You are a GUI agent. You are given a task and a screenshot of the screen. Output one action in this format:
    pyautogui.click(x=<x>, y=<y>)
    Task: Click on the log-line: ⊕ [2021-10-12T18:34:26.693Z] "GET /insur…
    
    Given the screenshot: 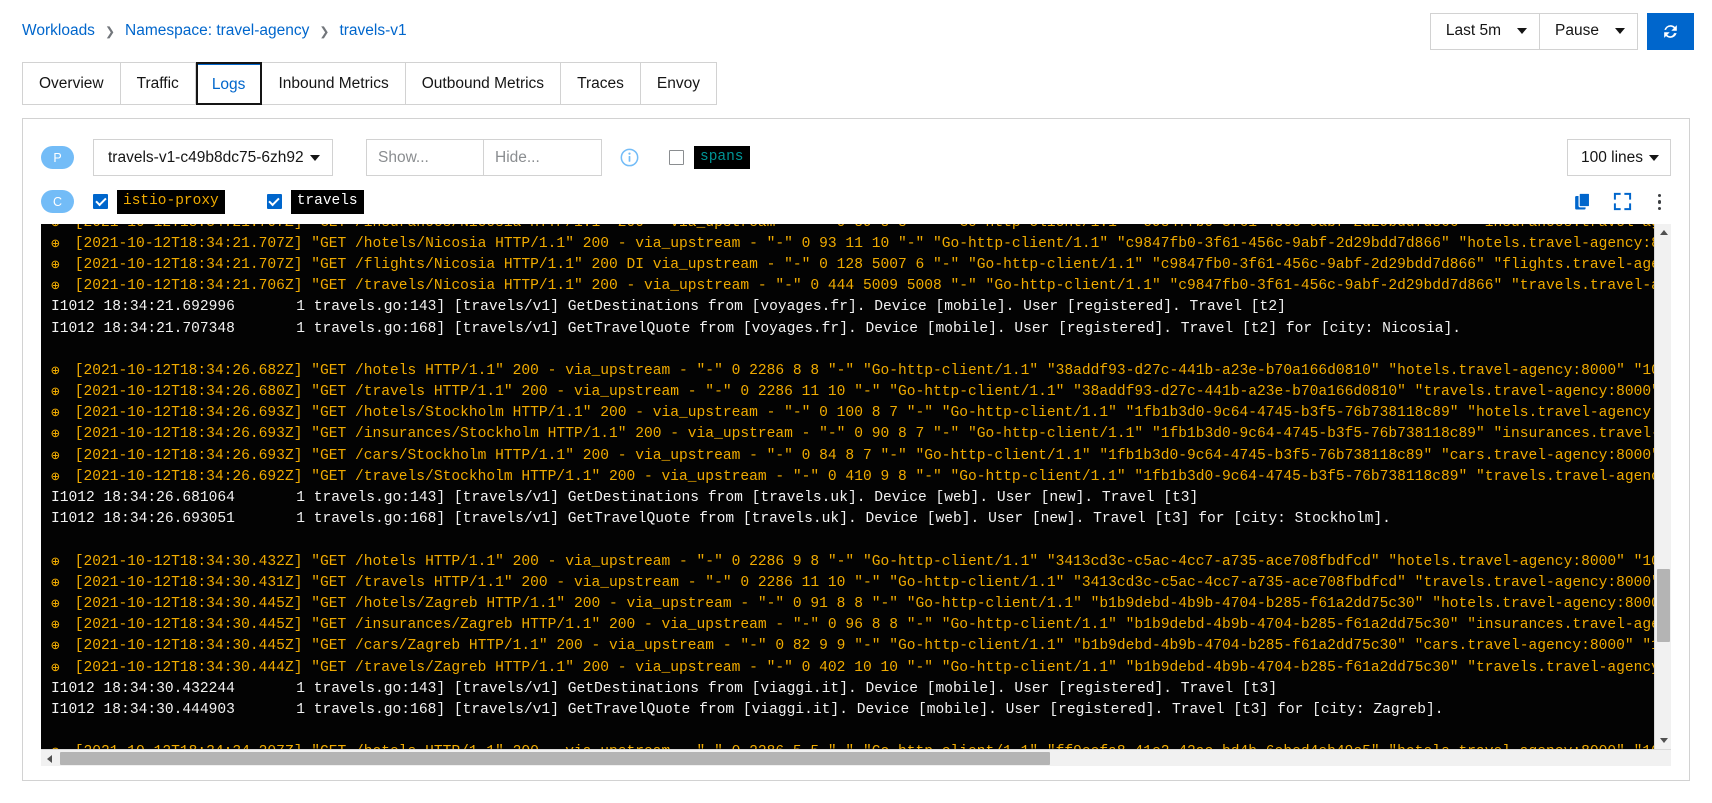 What is the action you would take?
    pyautogui.click(x=847, y=434)
    